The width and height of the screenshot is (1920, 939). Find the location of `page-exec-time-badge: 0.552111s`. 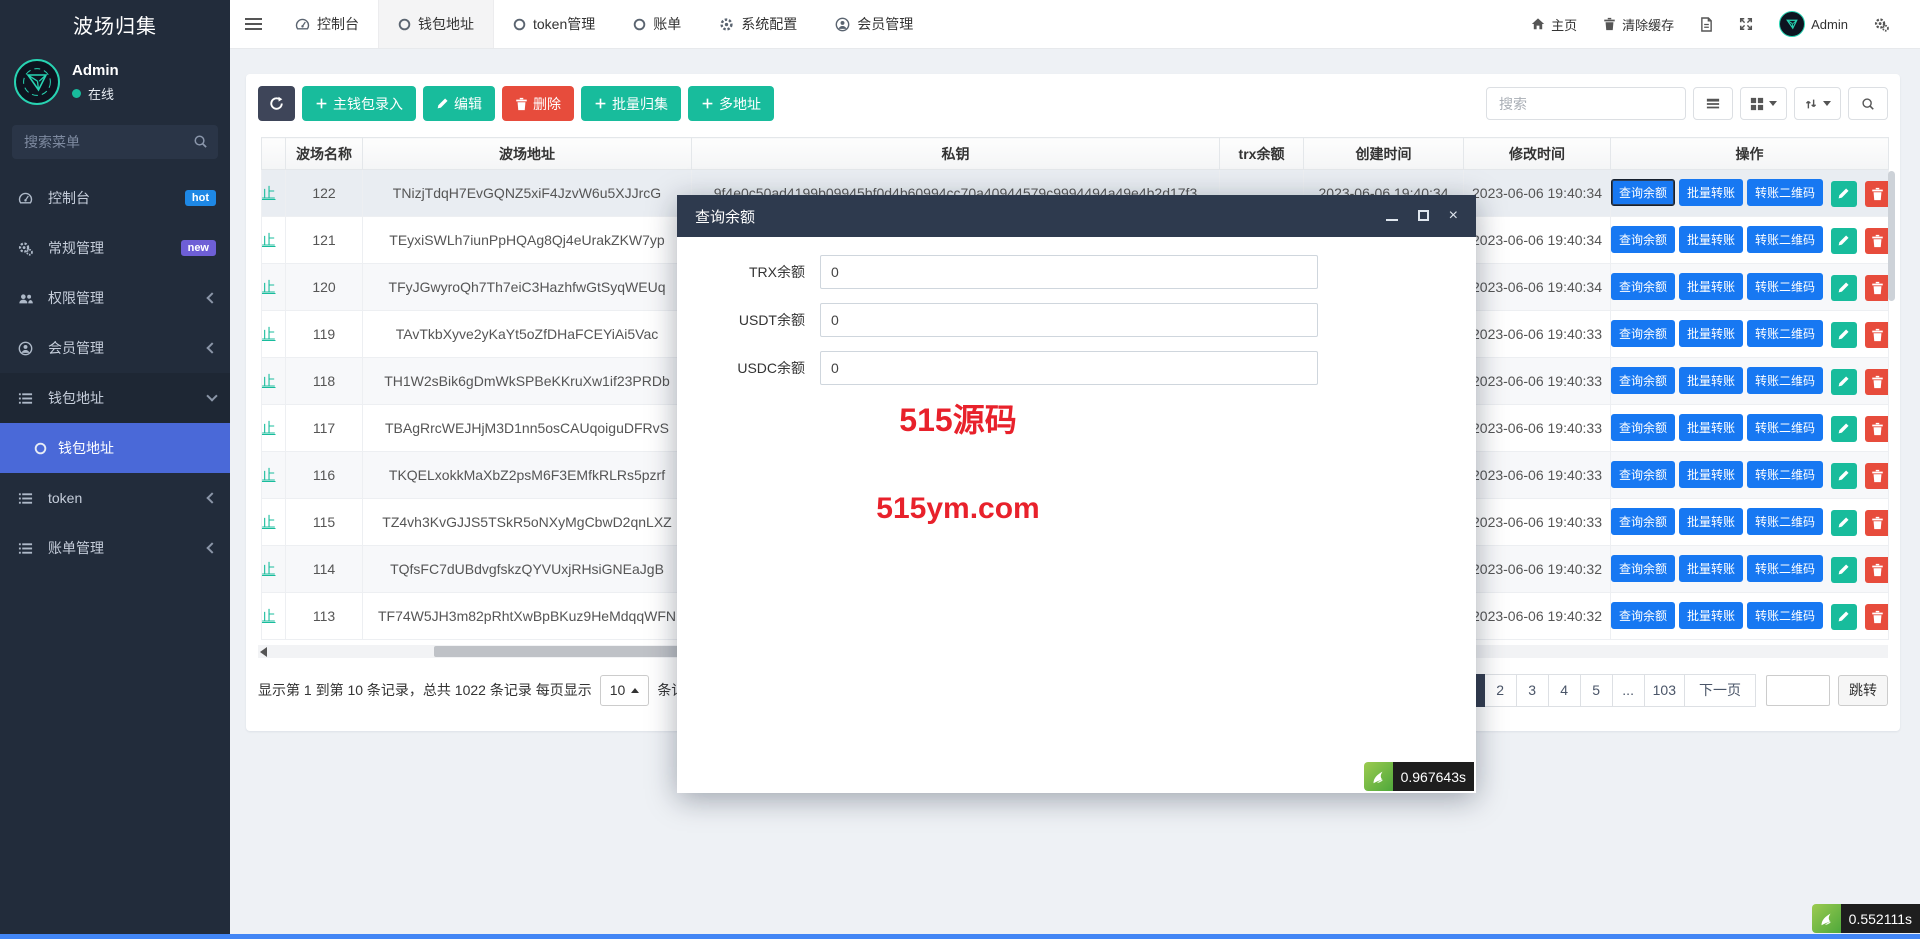

page-exec-time-badge: 0.552111s is located at coordinates (1865, 918).